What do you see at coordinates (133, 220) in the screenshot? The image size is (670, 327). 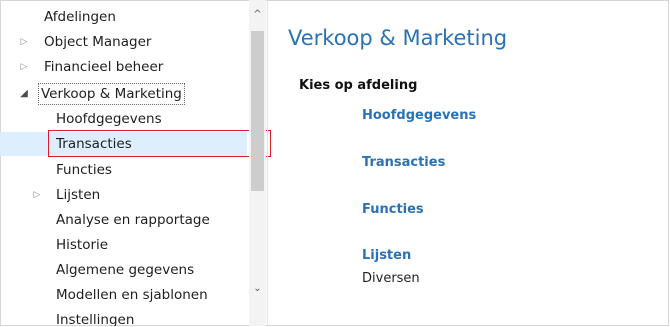 I see `tree-item-label: Analyse en rapportage` at bounding box center [133, 220].